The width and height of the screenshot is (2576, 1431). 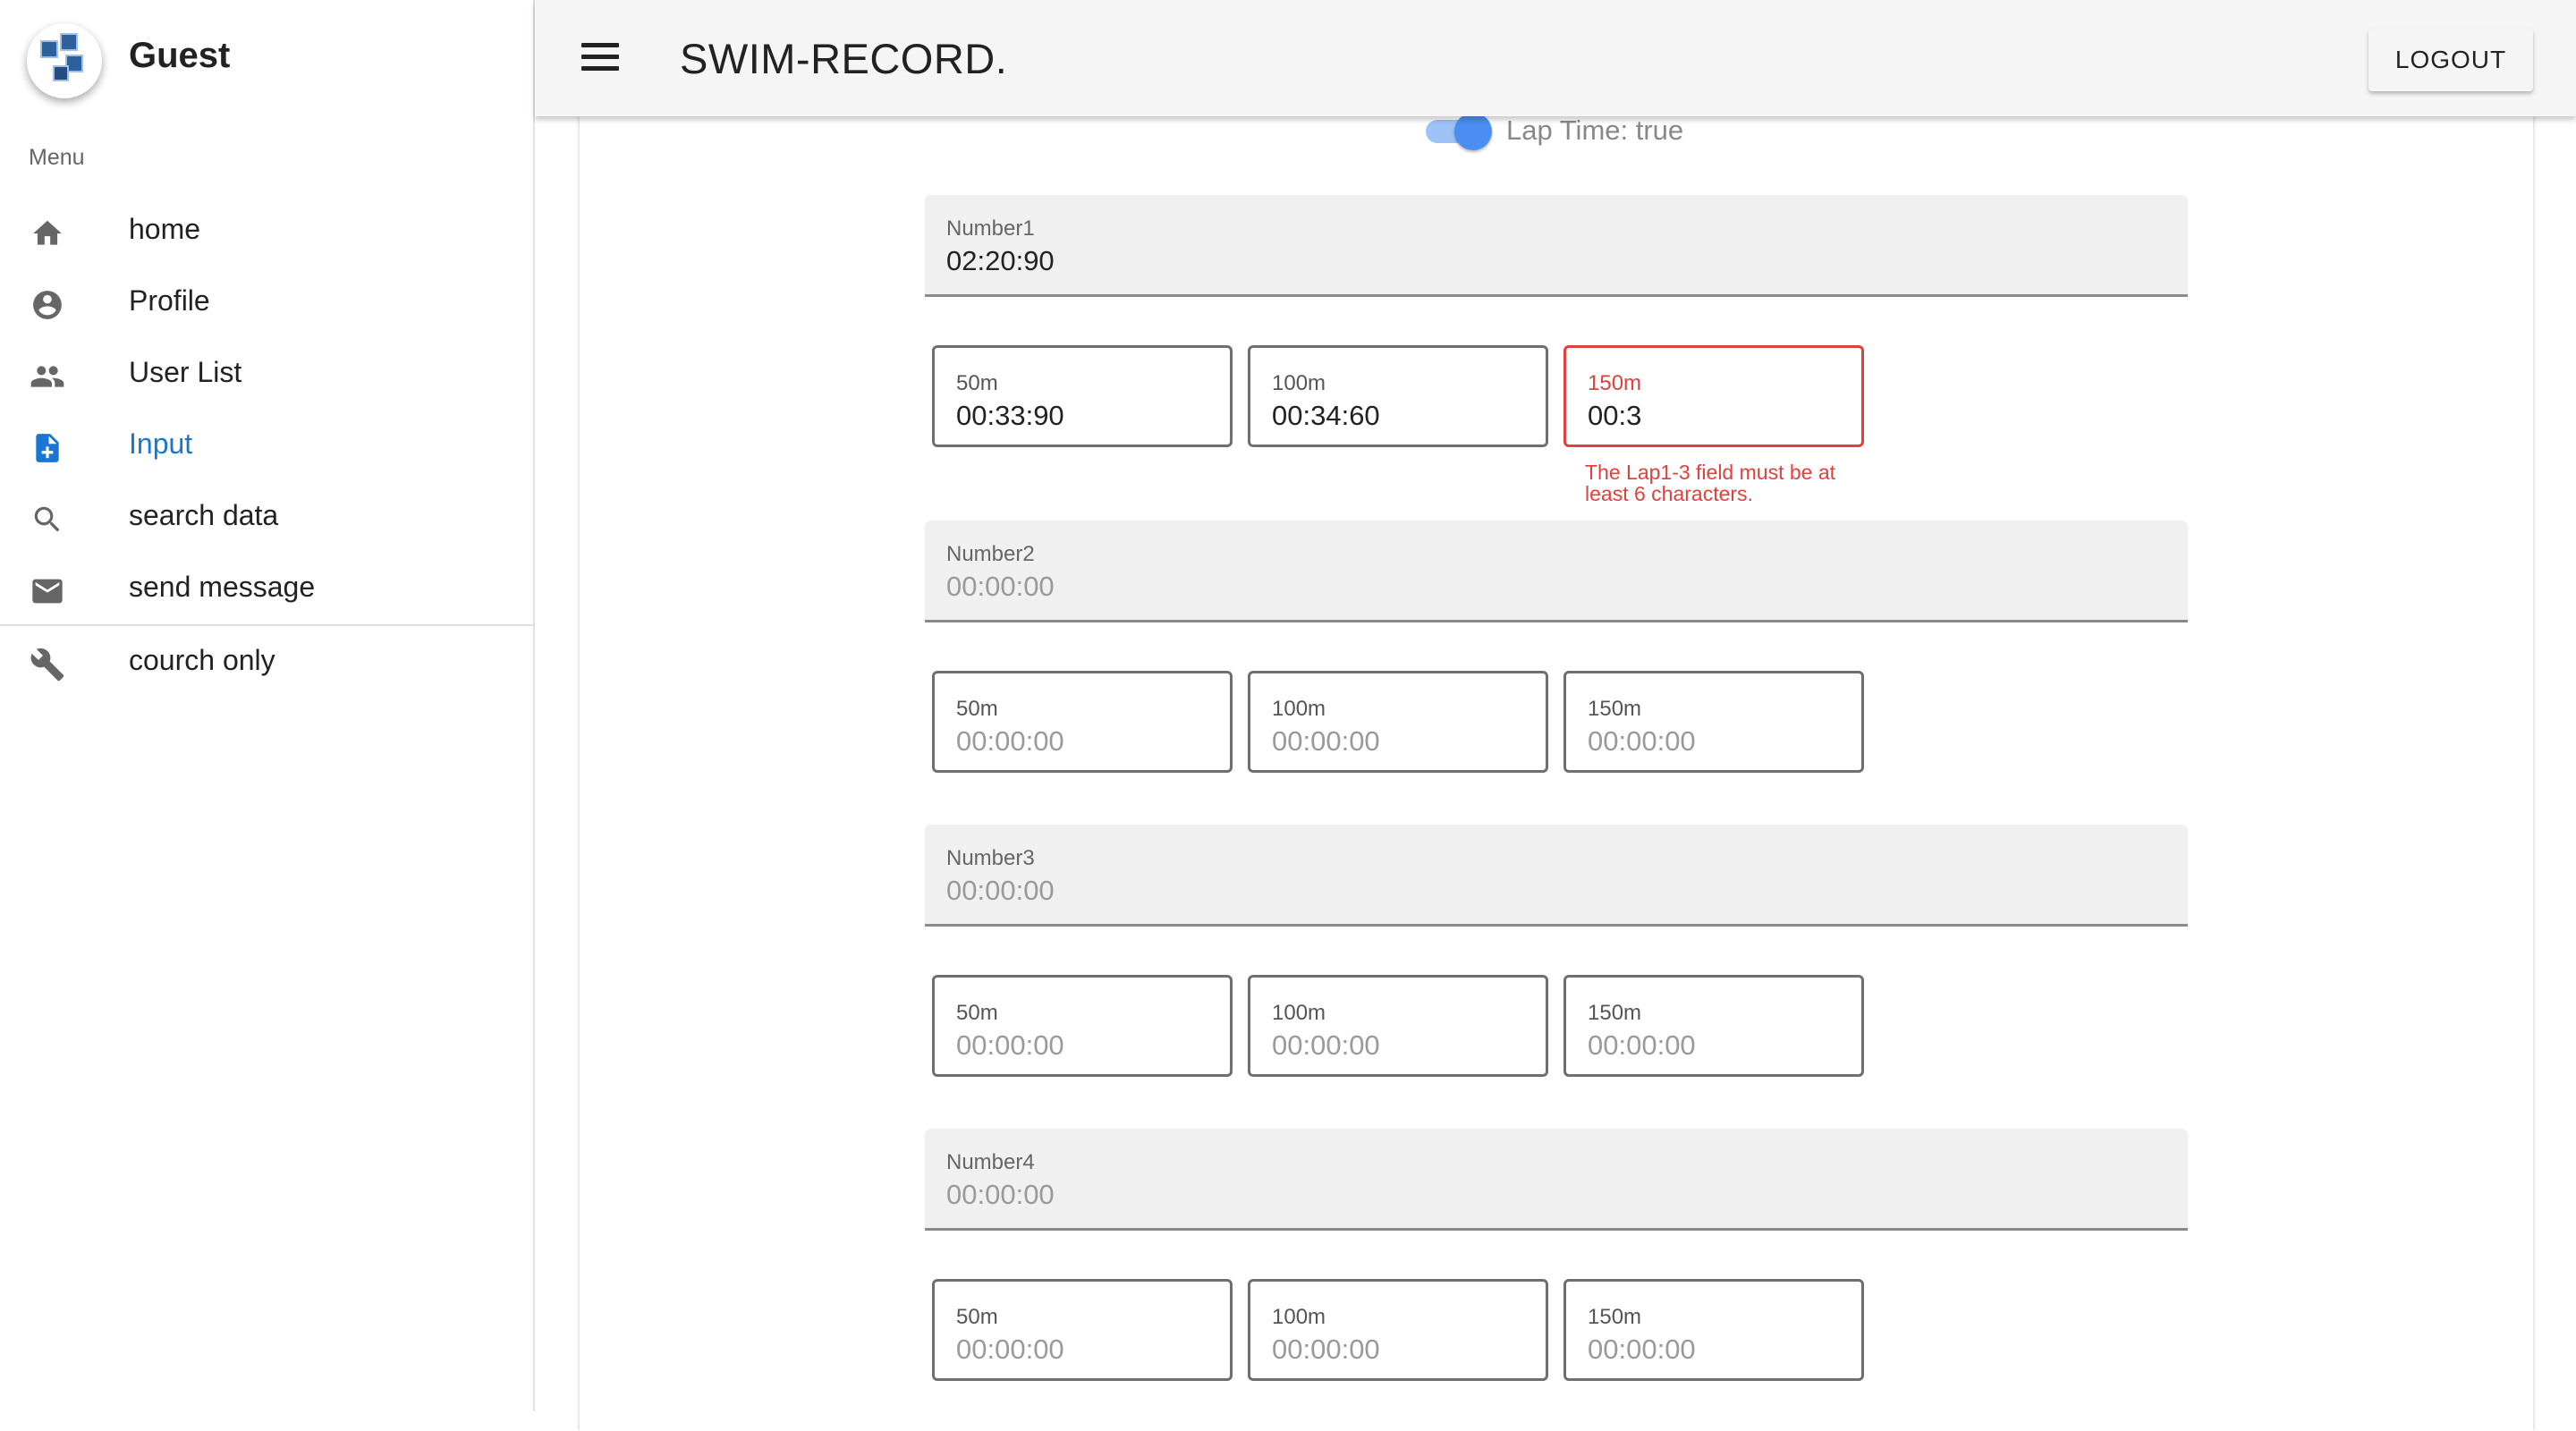 What do you see at coordinates (990, 229) in the screenshot?
I see `field-label: Number1` at bounding box center [990, 229].